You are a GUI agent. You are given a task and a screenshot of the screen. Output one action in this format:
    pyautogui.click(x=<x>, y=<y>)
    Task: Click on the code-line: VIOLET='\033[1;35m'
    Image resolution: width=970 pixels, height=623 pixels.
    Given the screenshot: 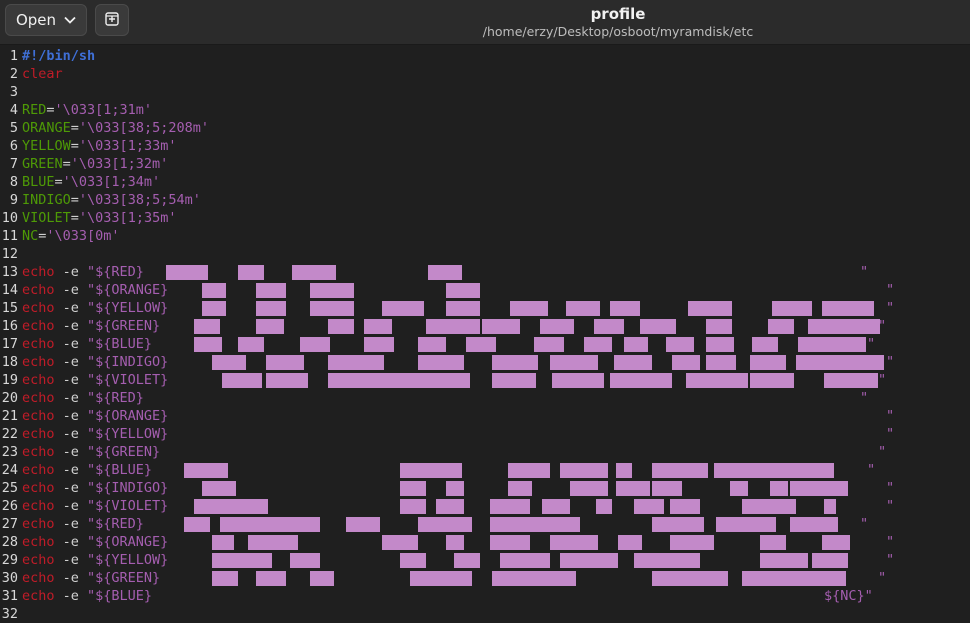 What is the action you would take?
    pyautogui.click(x=492, y=218)
    